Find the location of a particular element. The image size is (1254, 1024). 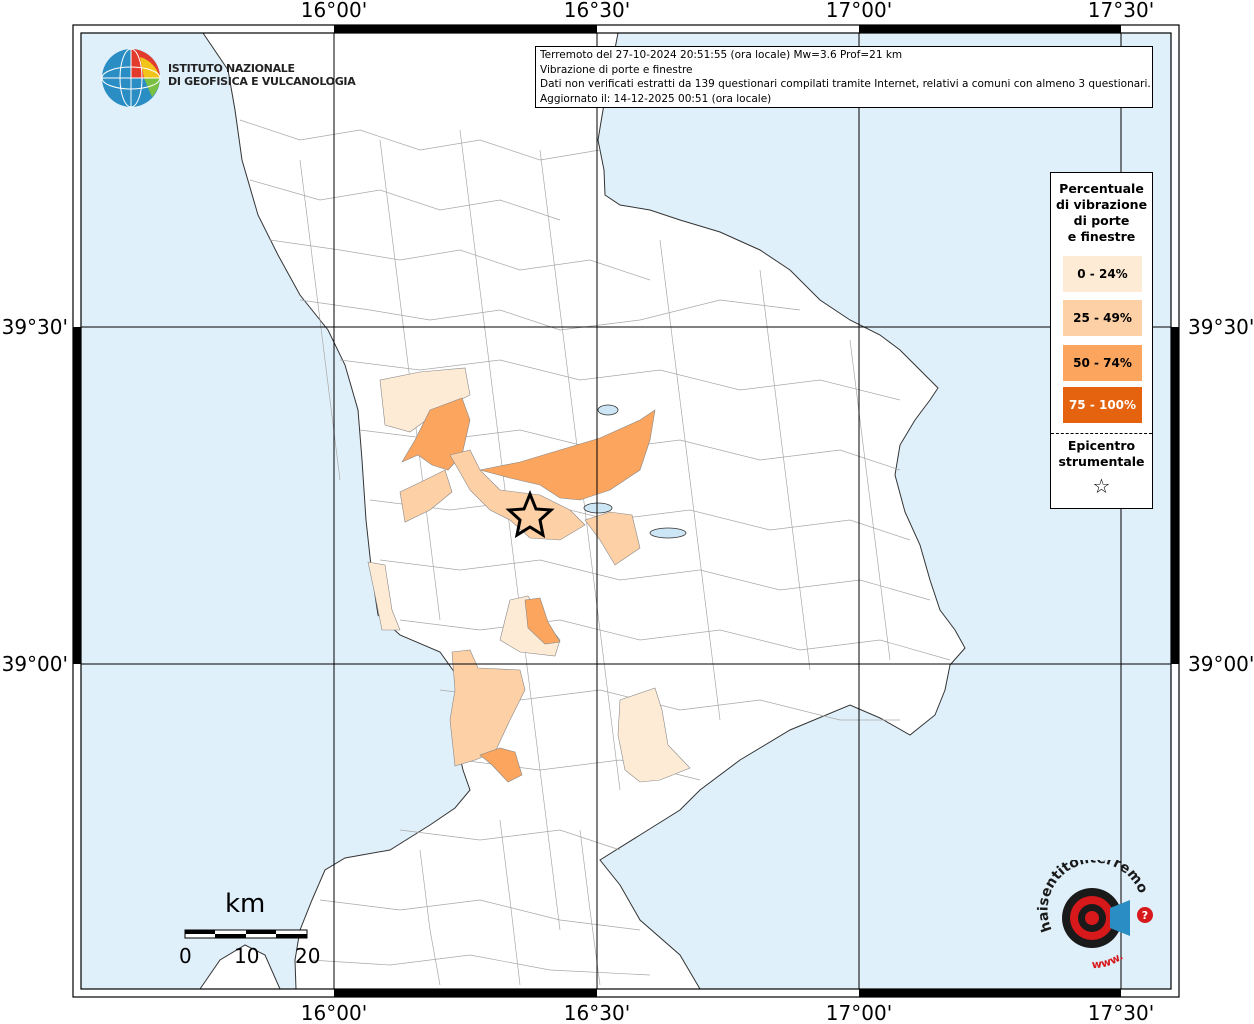

lon-label-top: 17°30' is located at coordinates (1121, 11).